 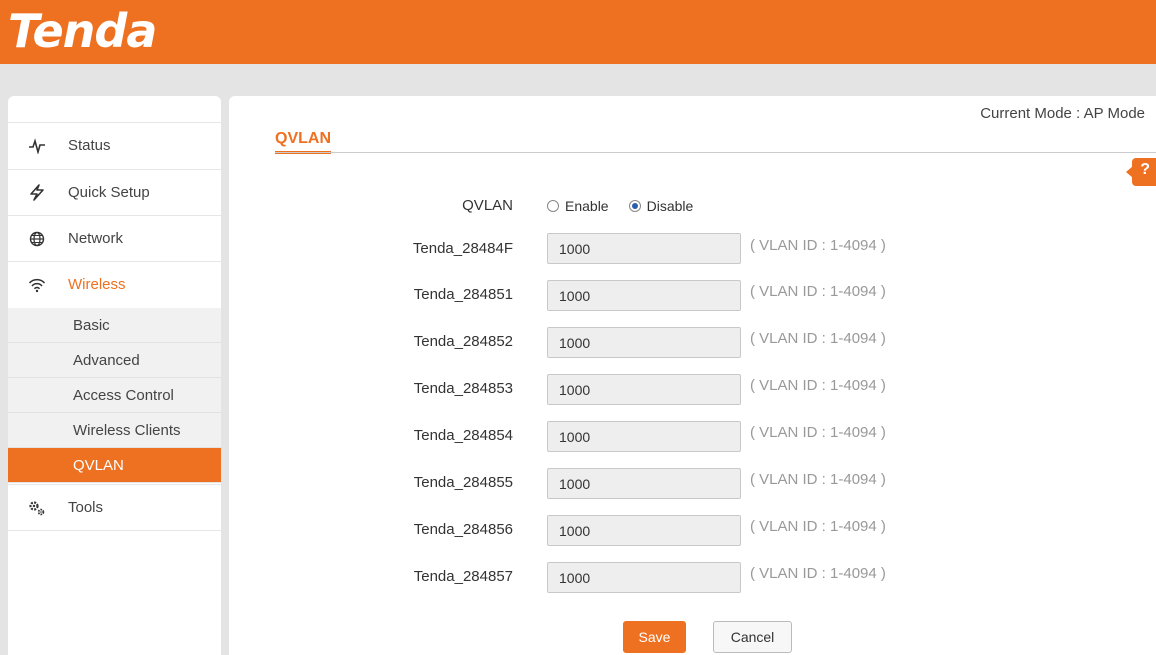 What do you see at coordinates (553, 206) in the screenshot?
I see `enable-radio` at bounding box center [553, 206].